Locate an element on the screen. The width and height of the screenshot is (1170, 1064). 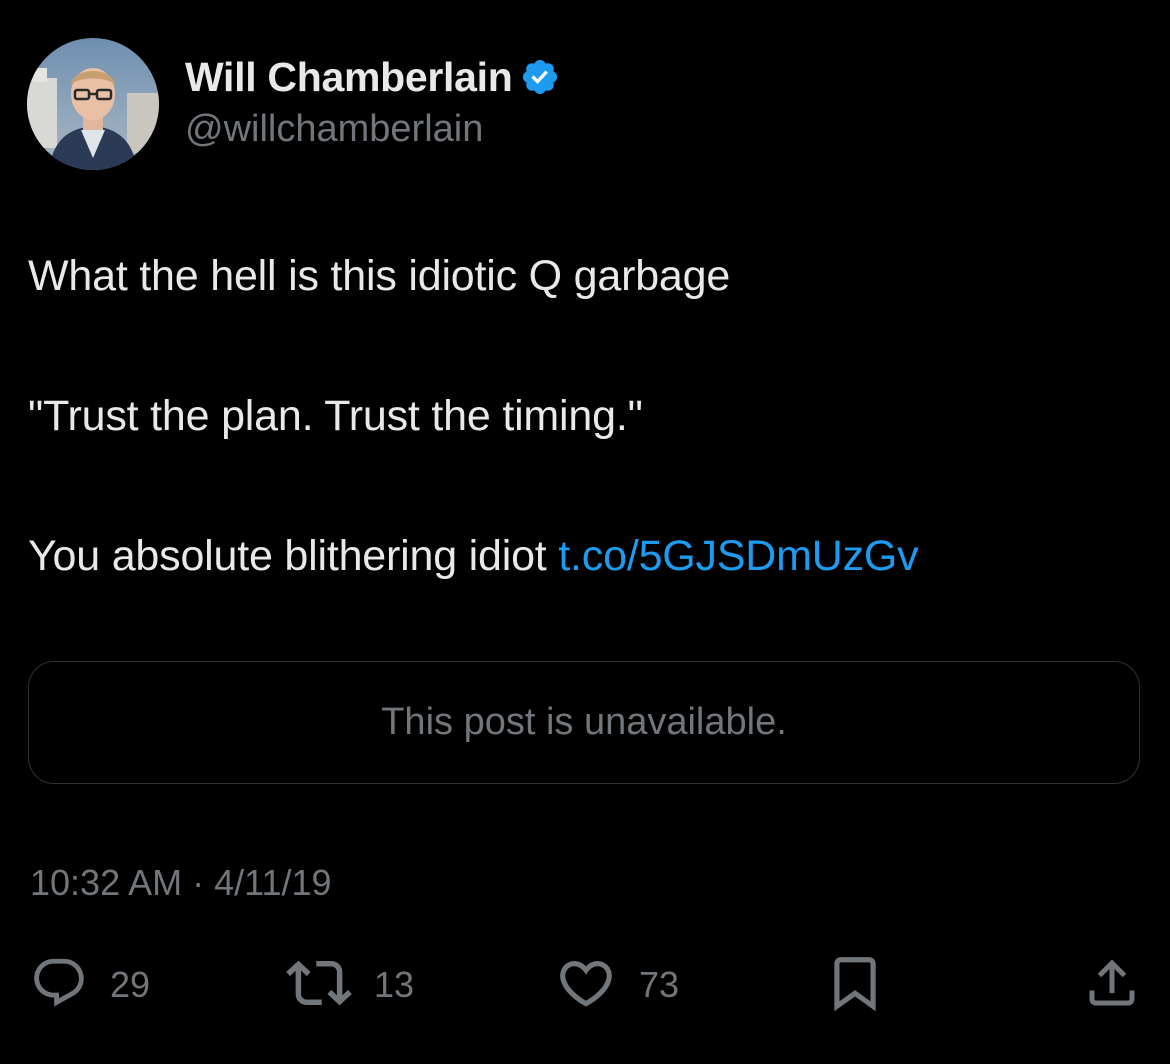
tweet-text-segment: You absolute blithering idiot is located at coordinates (293, 556).